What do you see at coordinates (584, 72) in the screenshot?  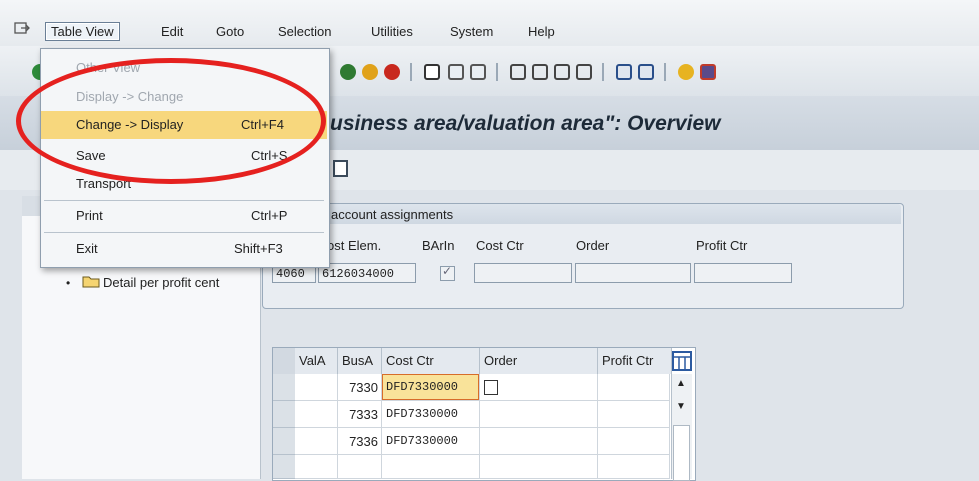 I see `last-page-icon` at bounding box center [584, 72].